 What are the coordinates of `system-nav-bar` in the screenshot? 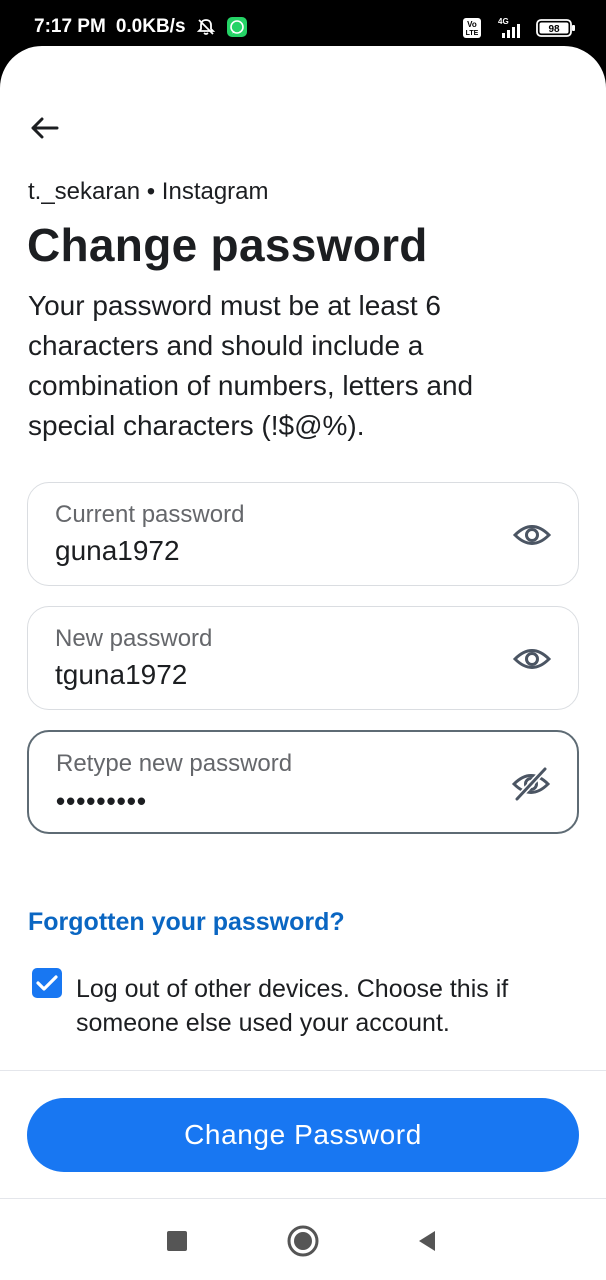 It's located at (303, 1240).